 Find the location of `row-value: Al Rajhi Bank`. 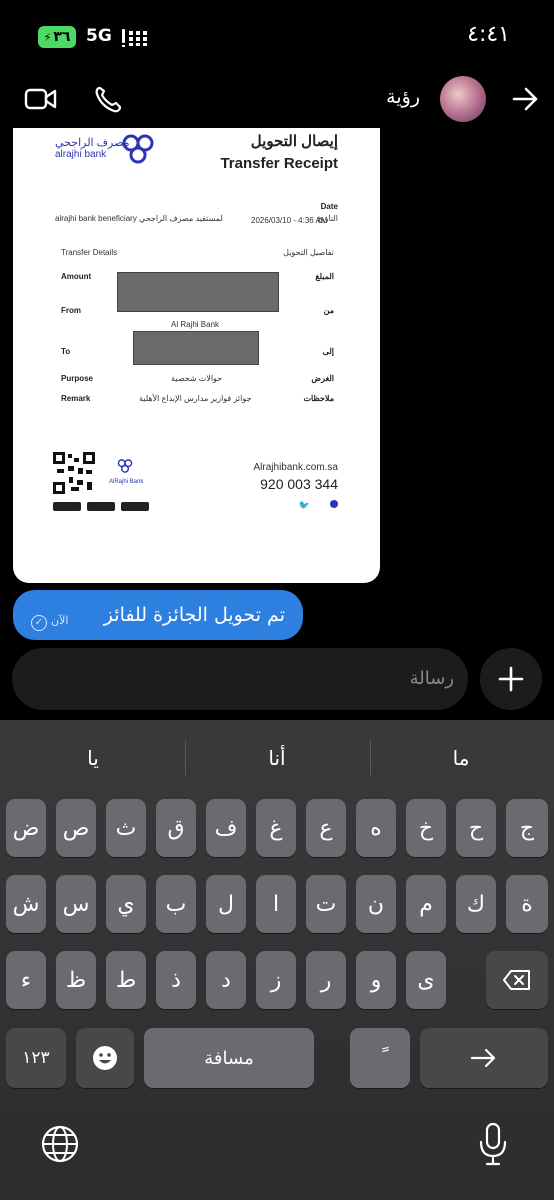

row-value: Al Rajhi Bank is located at coordinates (195, 324).